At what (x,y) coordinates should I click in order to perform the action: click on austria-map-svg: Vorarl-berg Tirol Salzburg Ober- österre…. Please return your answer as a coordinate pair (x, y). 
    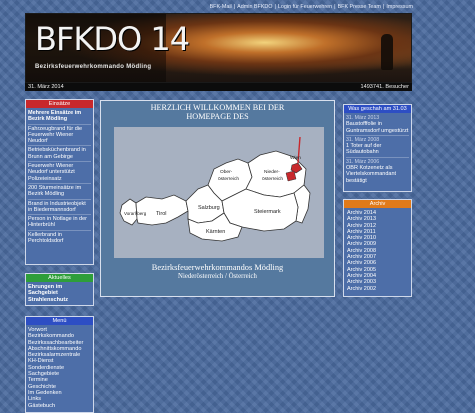
    Looking at the image, I should click on (215, 189).